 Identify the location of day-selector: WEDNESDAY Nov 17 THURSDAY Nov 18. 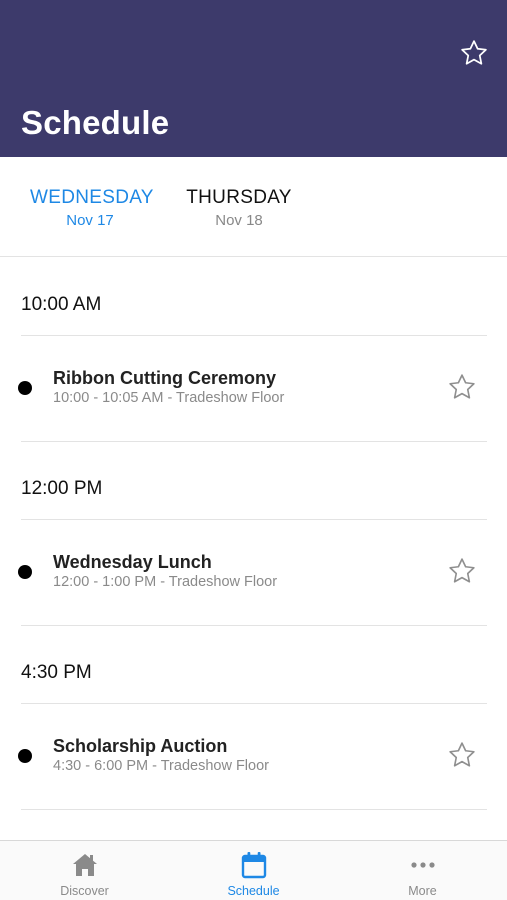
(253, 207).